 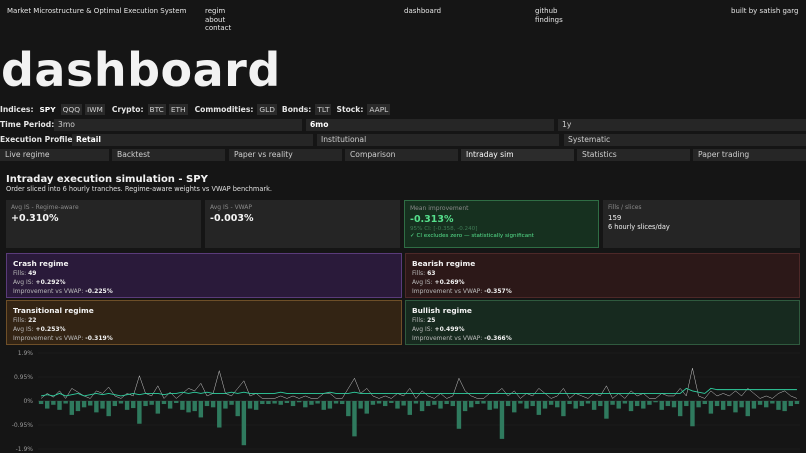 I want to click on asset-iwm: IWM, so click(x=95, y=109).